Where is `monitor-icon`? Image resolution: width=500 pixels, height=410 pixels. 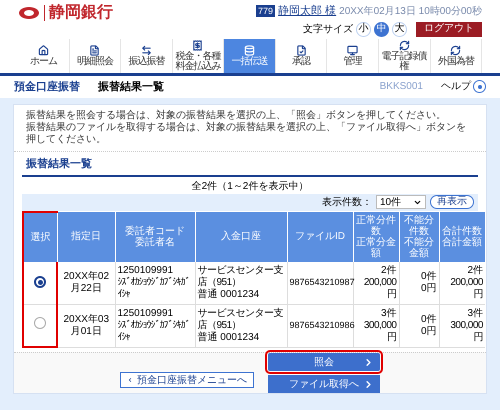
monitor-icon is located at coordinates (352, 50).